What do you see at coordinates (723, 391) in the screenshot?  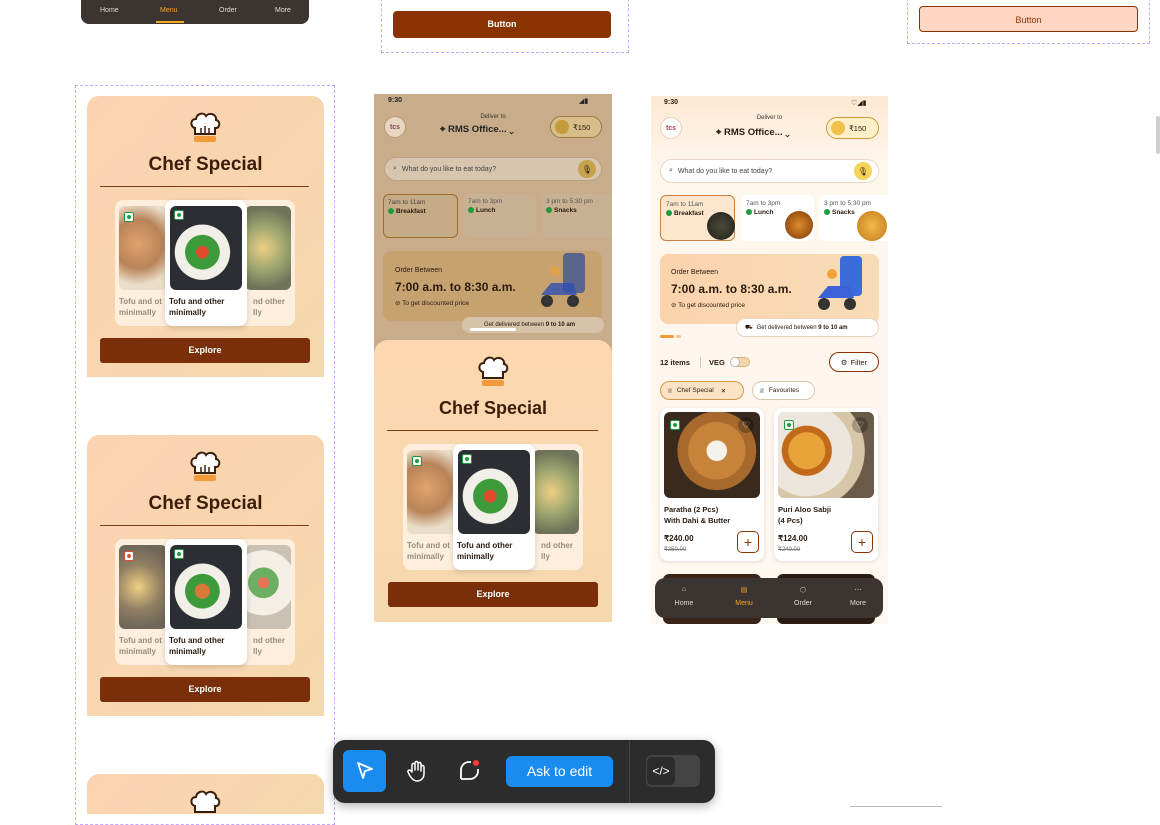 I see `close-icon: ✕` at bounding box center [723, 391].